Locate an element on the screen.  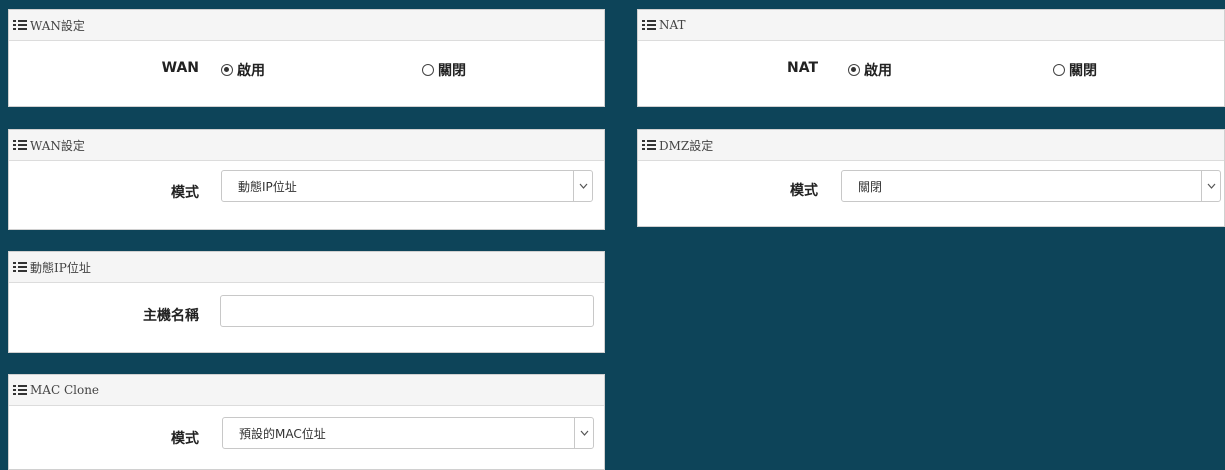
wan-disable-radio: 關閉 is located at coordinates (444, 70).